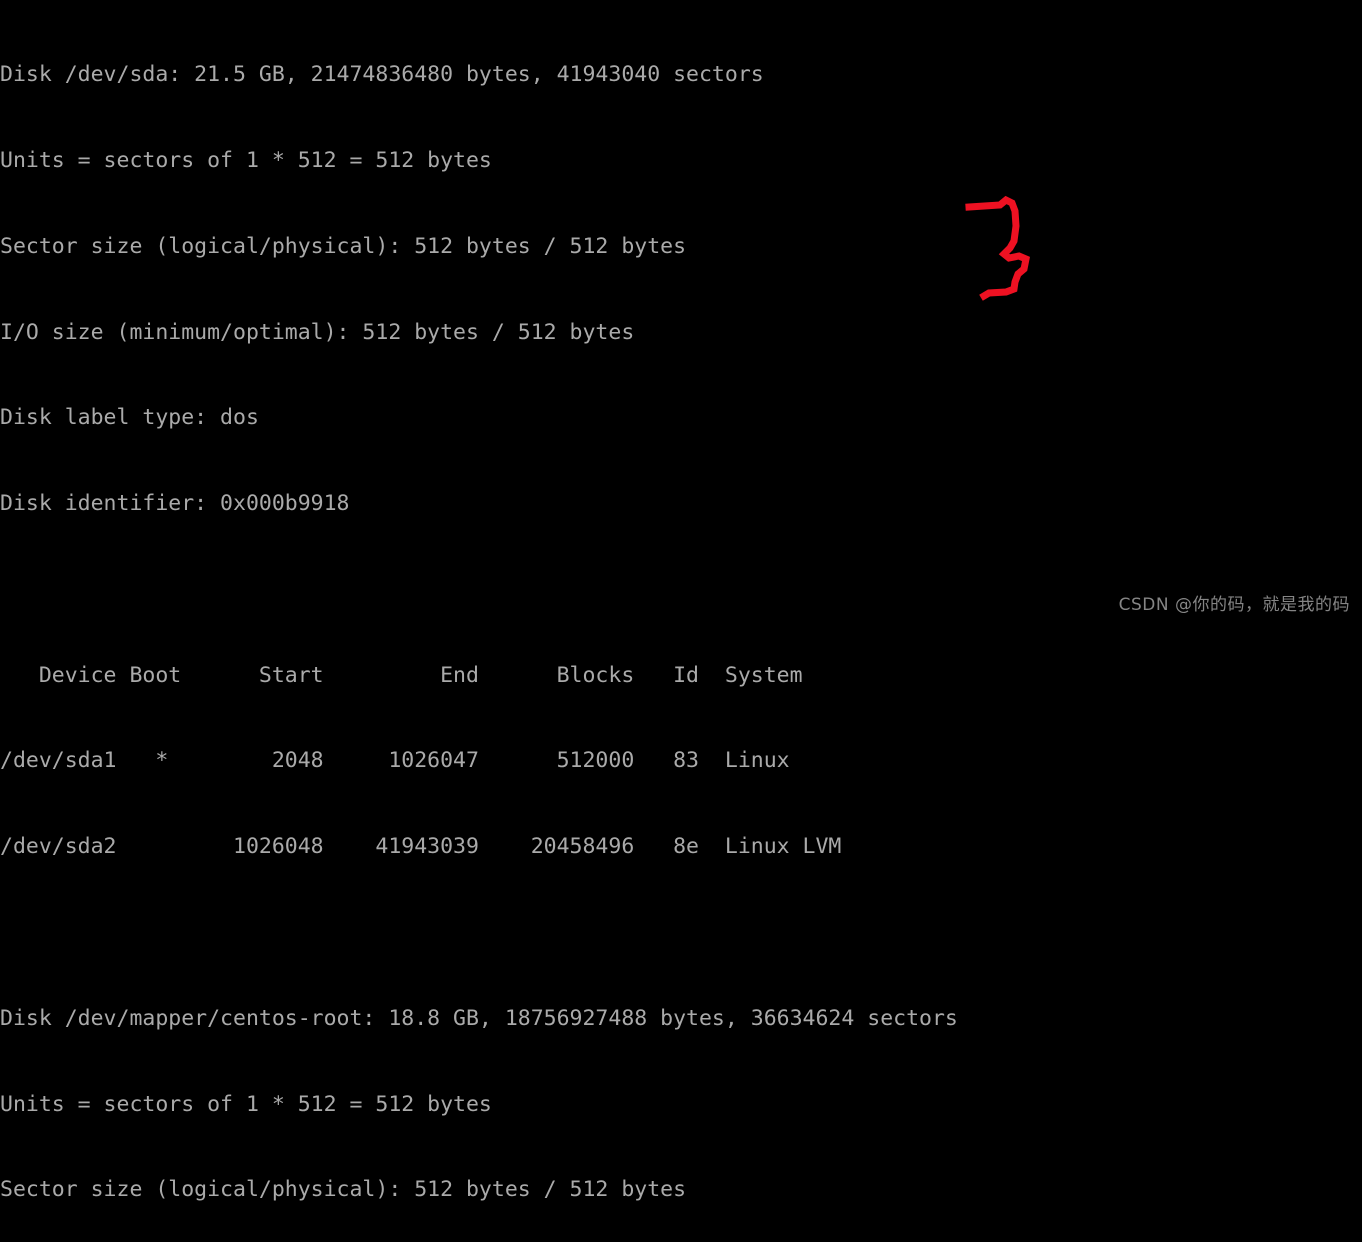 This screenshot has width=1362, height=1242. I want to click on hand-drawn-brace-stroke, so click(997, 248).